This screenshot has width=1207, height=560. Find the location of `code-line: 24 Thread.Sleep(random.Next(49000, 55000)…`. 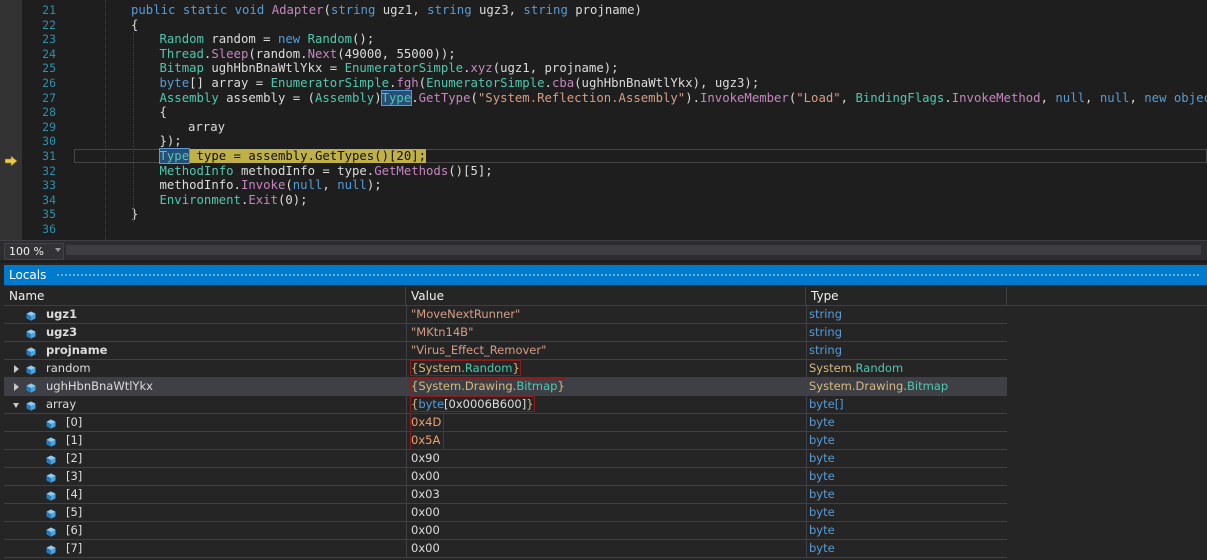

code-line: 24 Thread.Sleep(random.Next(49000, 55000)… is located at coordinates (603, 54).